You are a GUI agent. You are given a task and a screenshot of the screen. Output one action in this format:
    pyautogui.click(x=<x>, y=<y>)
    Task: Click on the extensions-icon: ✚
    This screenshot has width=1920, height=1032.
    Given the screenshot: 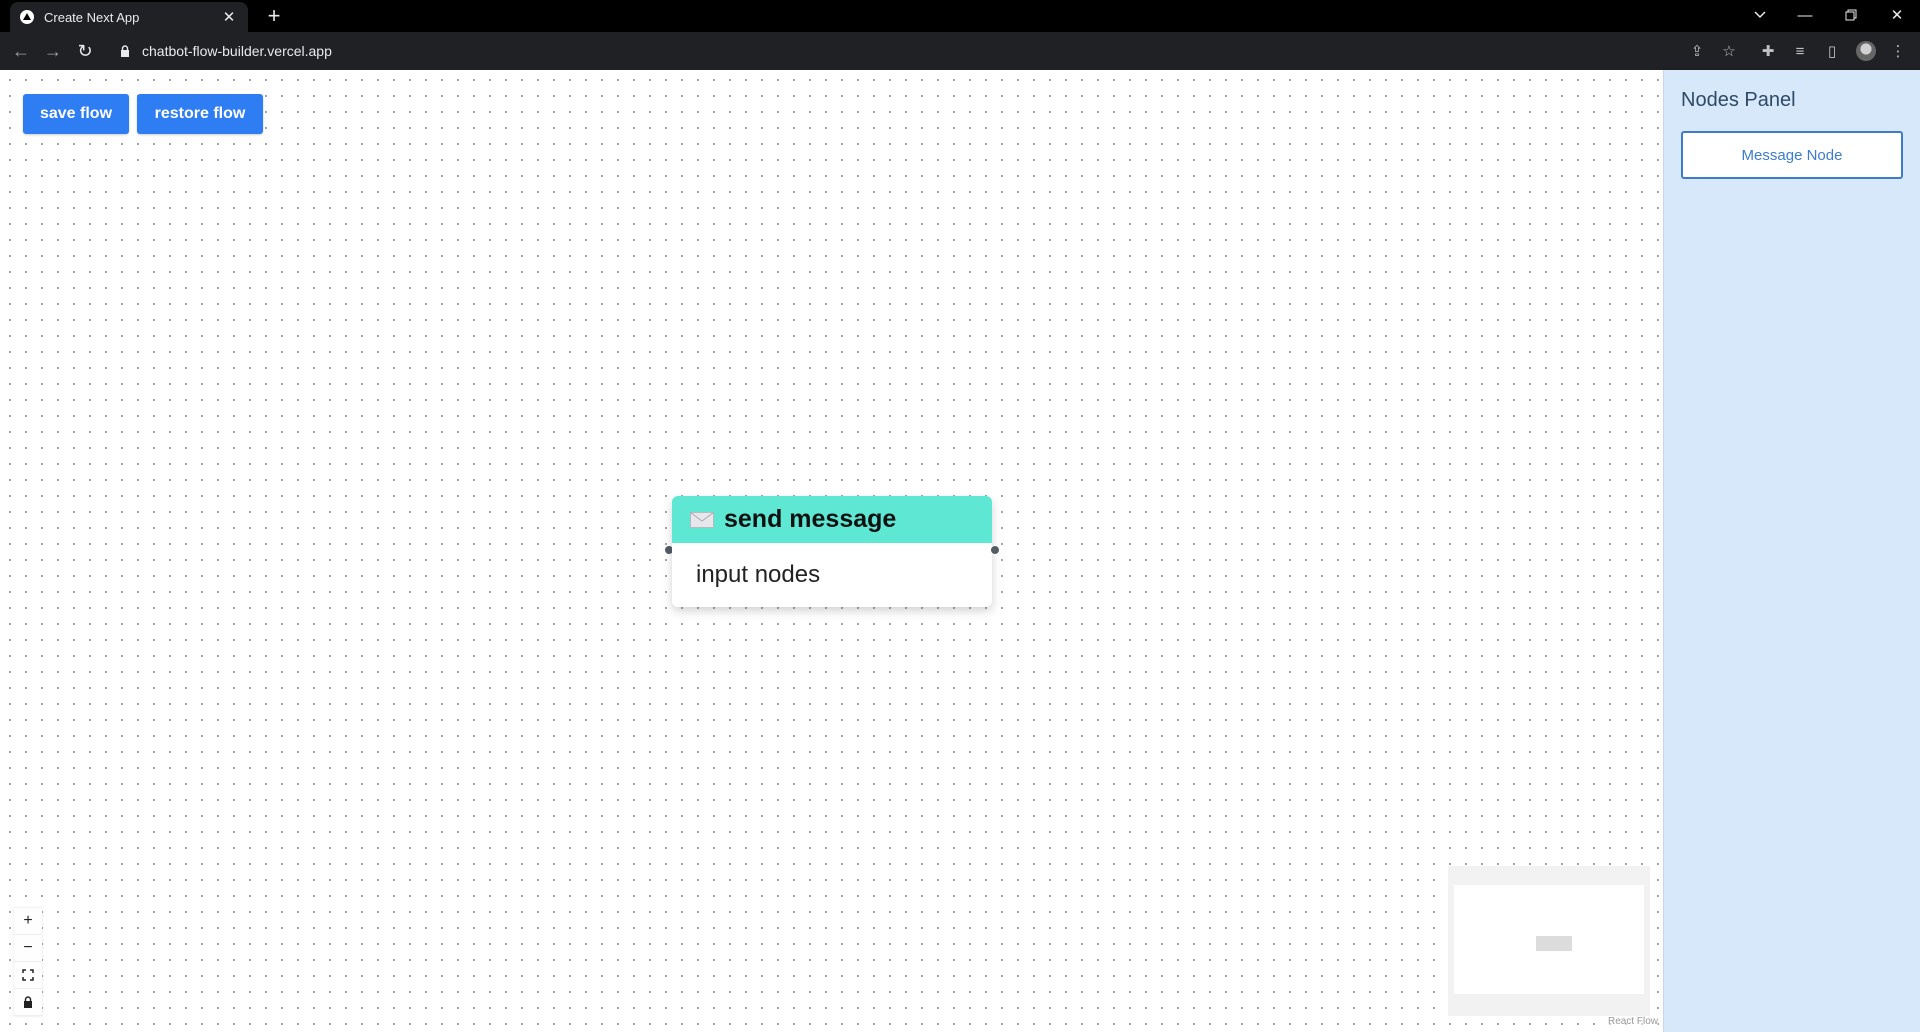 What is the action you would take?
    pyautogui.click(x=1768, y=51)
    